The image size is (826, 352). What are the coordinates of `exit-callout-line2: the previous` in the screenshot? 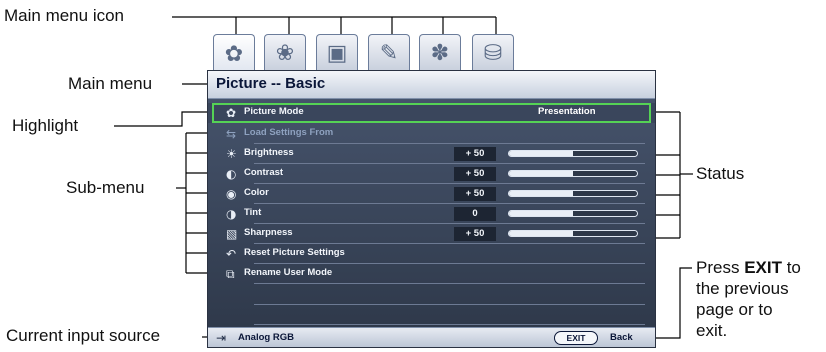 It's located at (742, 288).